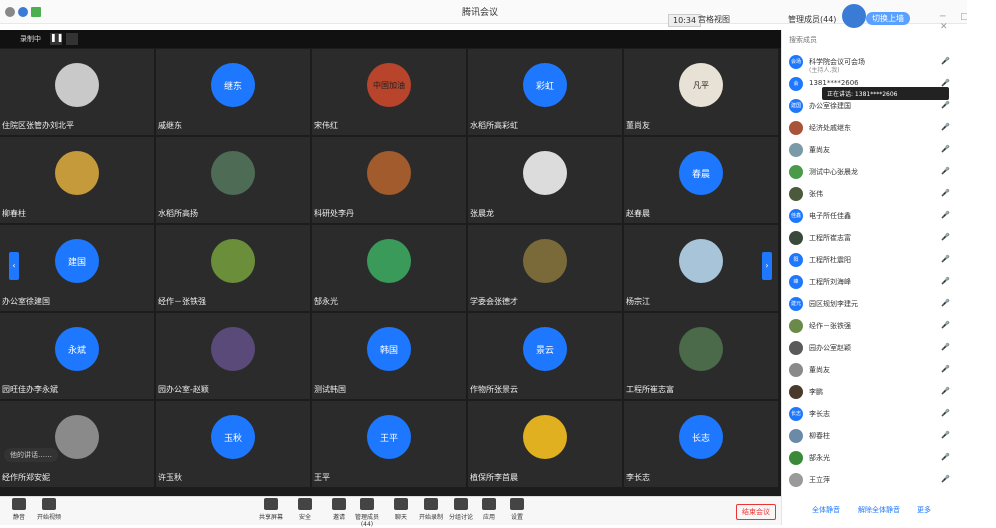 Image resolution: width=996 pixels, height=528 pixels. What do you see at coordinates (56, 39) in the screenshot?
I see `pause-recording-button: ❚❚` at bounding box center [56, 39].